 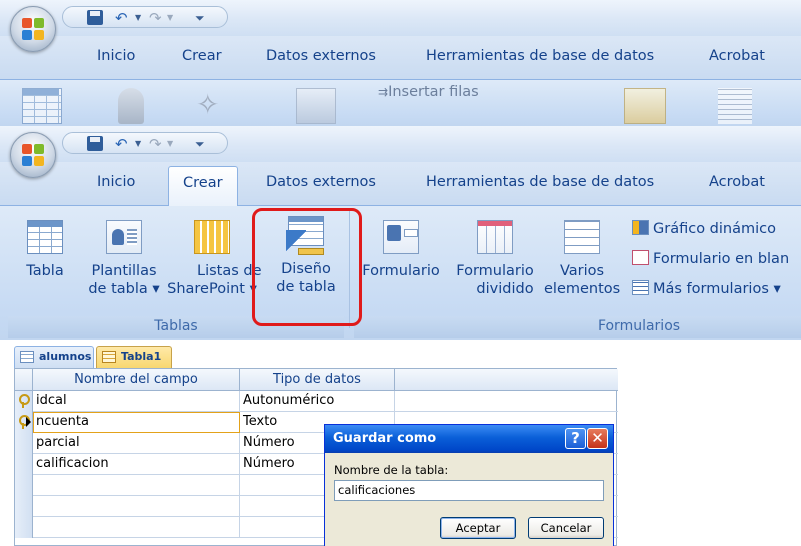 I want to click on tab-datos-externos: Datos externos, so click(x=321, y=182).